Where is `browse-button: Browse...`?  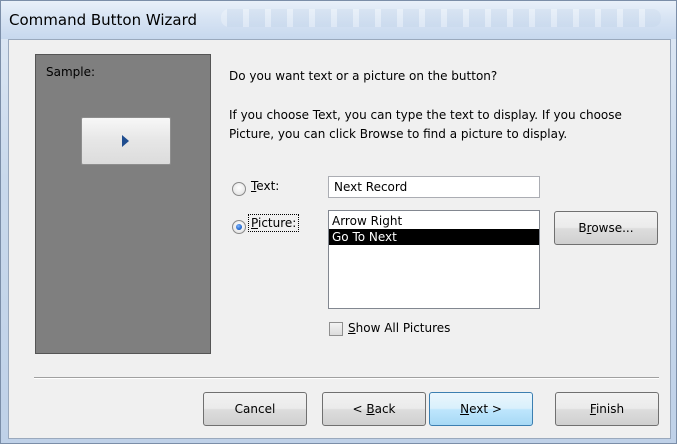 browse-button: Browse... is located at coordinates (606, 228).